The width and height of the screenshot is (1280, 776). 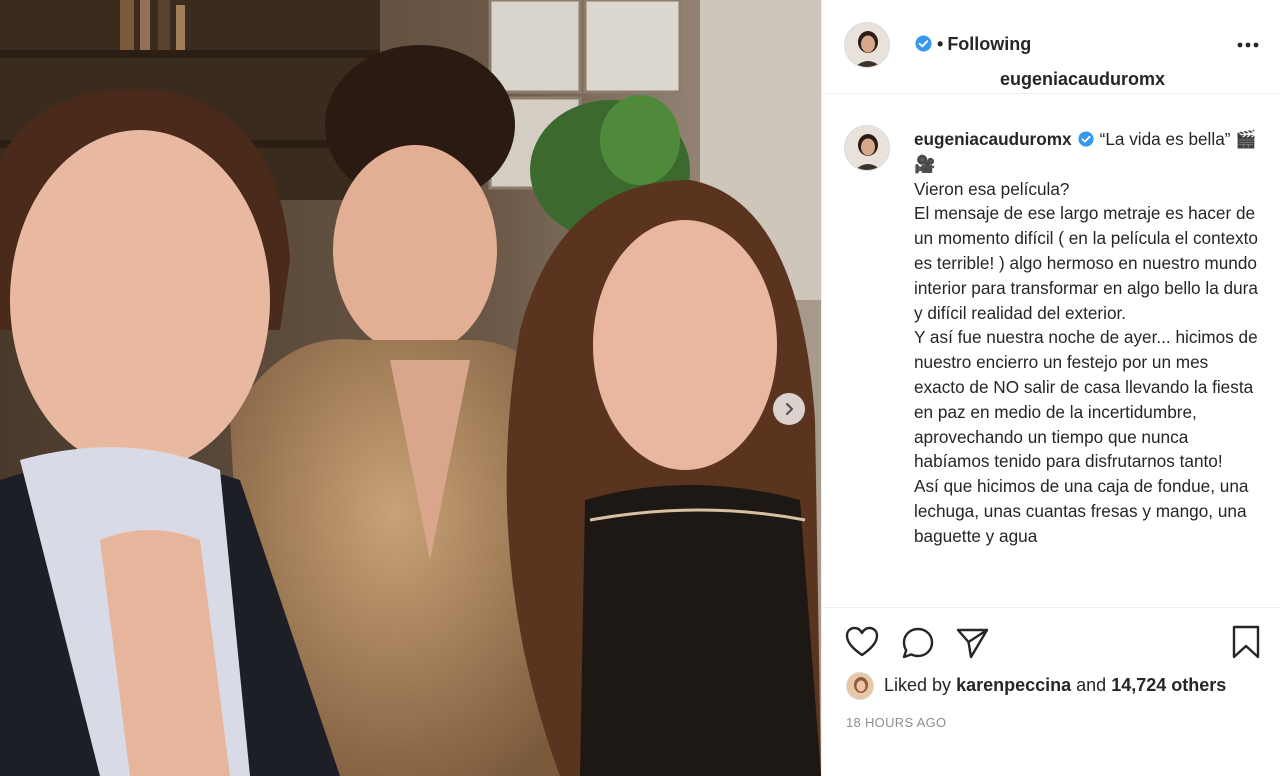 I want to click on caption-avatar, so click(x=867, y=148).